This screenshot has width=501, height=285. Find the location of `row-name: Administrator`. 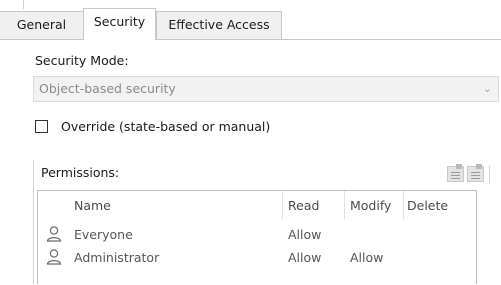

row-name: Administrator is located at coordinates (117, 257).